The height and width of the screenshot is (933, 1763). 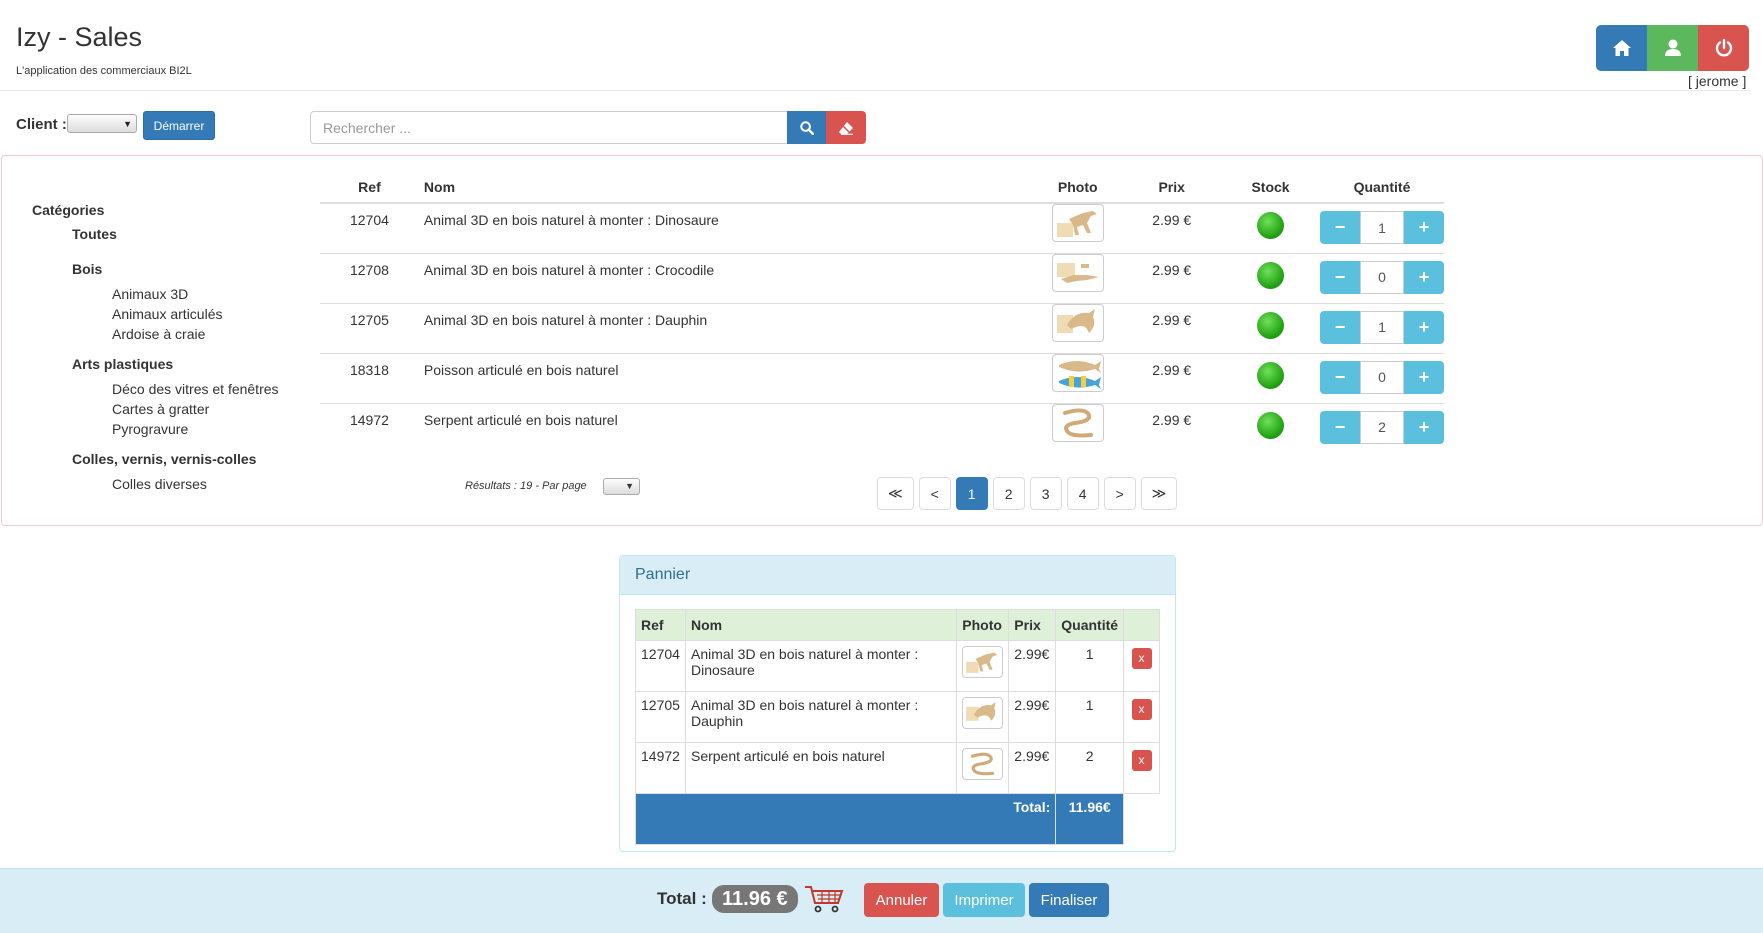 I want to click on logout-button, so click(x=1723, y=48).